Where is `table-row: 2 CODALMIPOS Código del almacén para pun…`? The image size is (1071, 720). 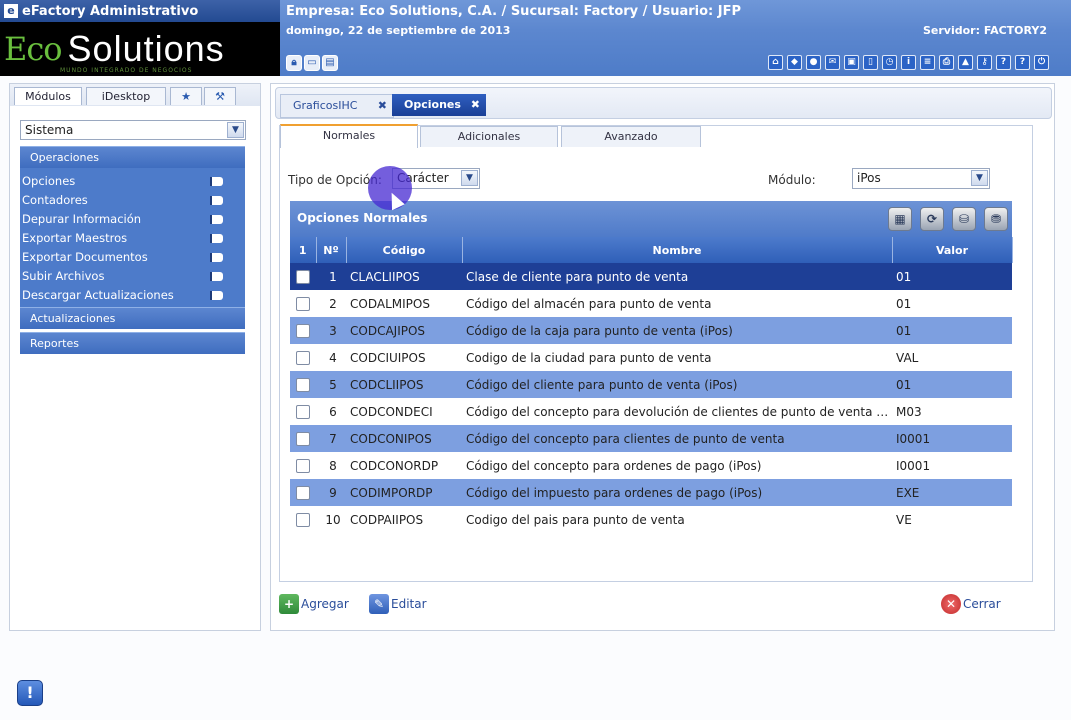 table-row: 2 CODALMIPOS Código del almacén para pun… is located at coordinates (651, 303).